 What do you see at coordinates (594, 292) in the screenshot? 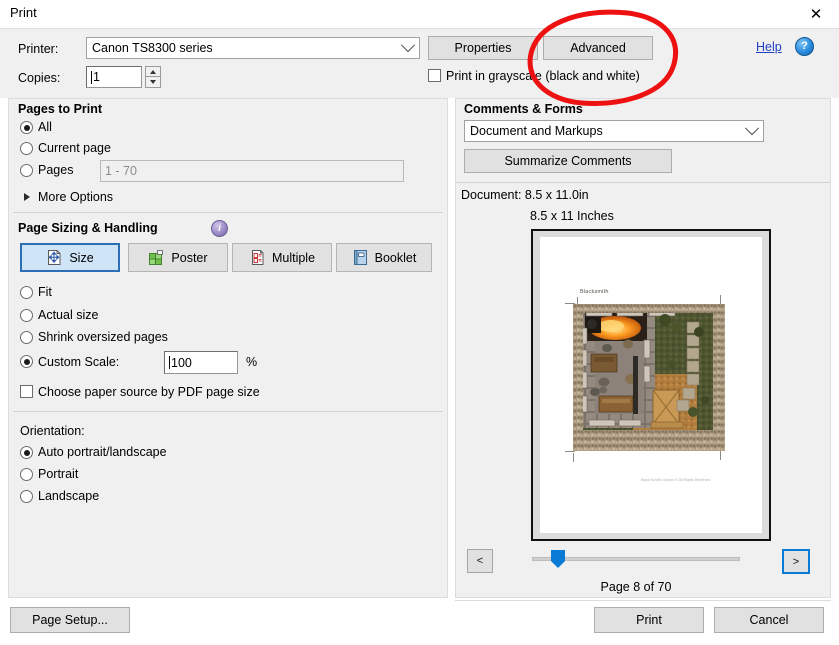
I see `preview-page-title: Blacksmith` at bounding box center [594, 292].